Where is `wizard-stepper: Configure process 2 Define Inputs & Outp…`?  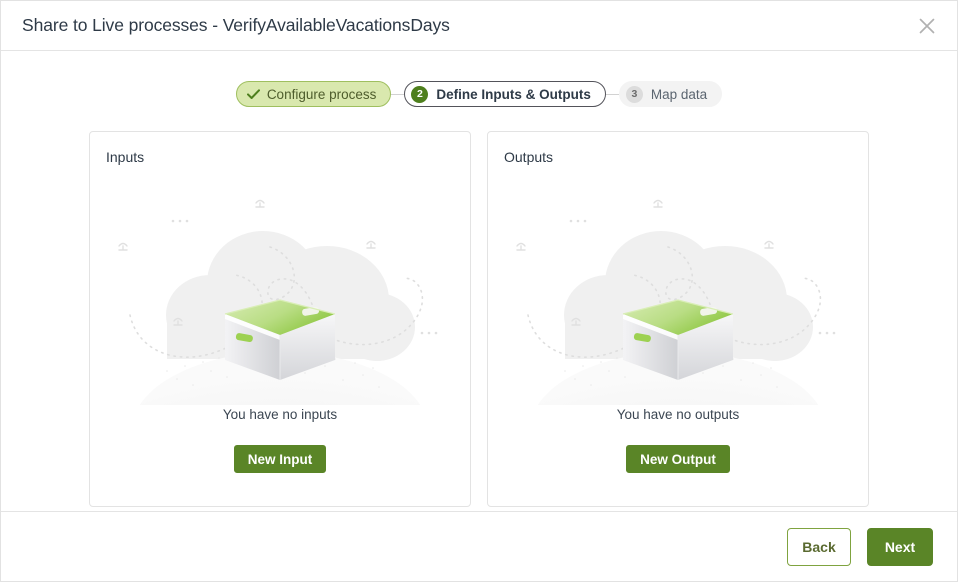
wizard-stepper: Configure process 2 Define Inputs & Outp… is located at coordinates (479, 94).